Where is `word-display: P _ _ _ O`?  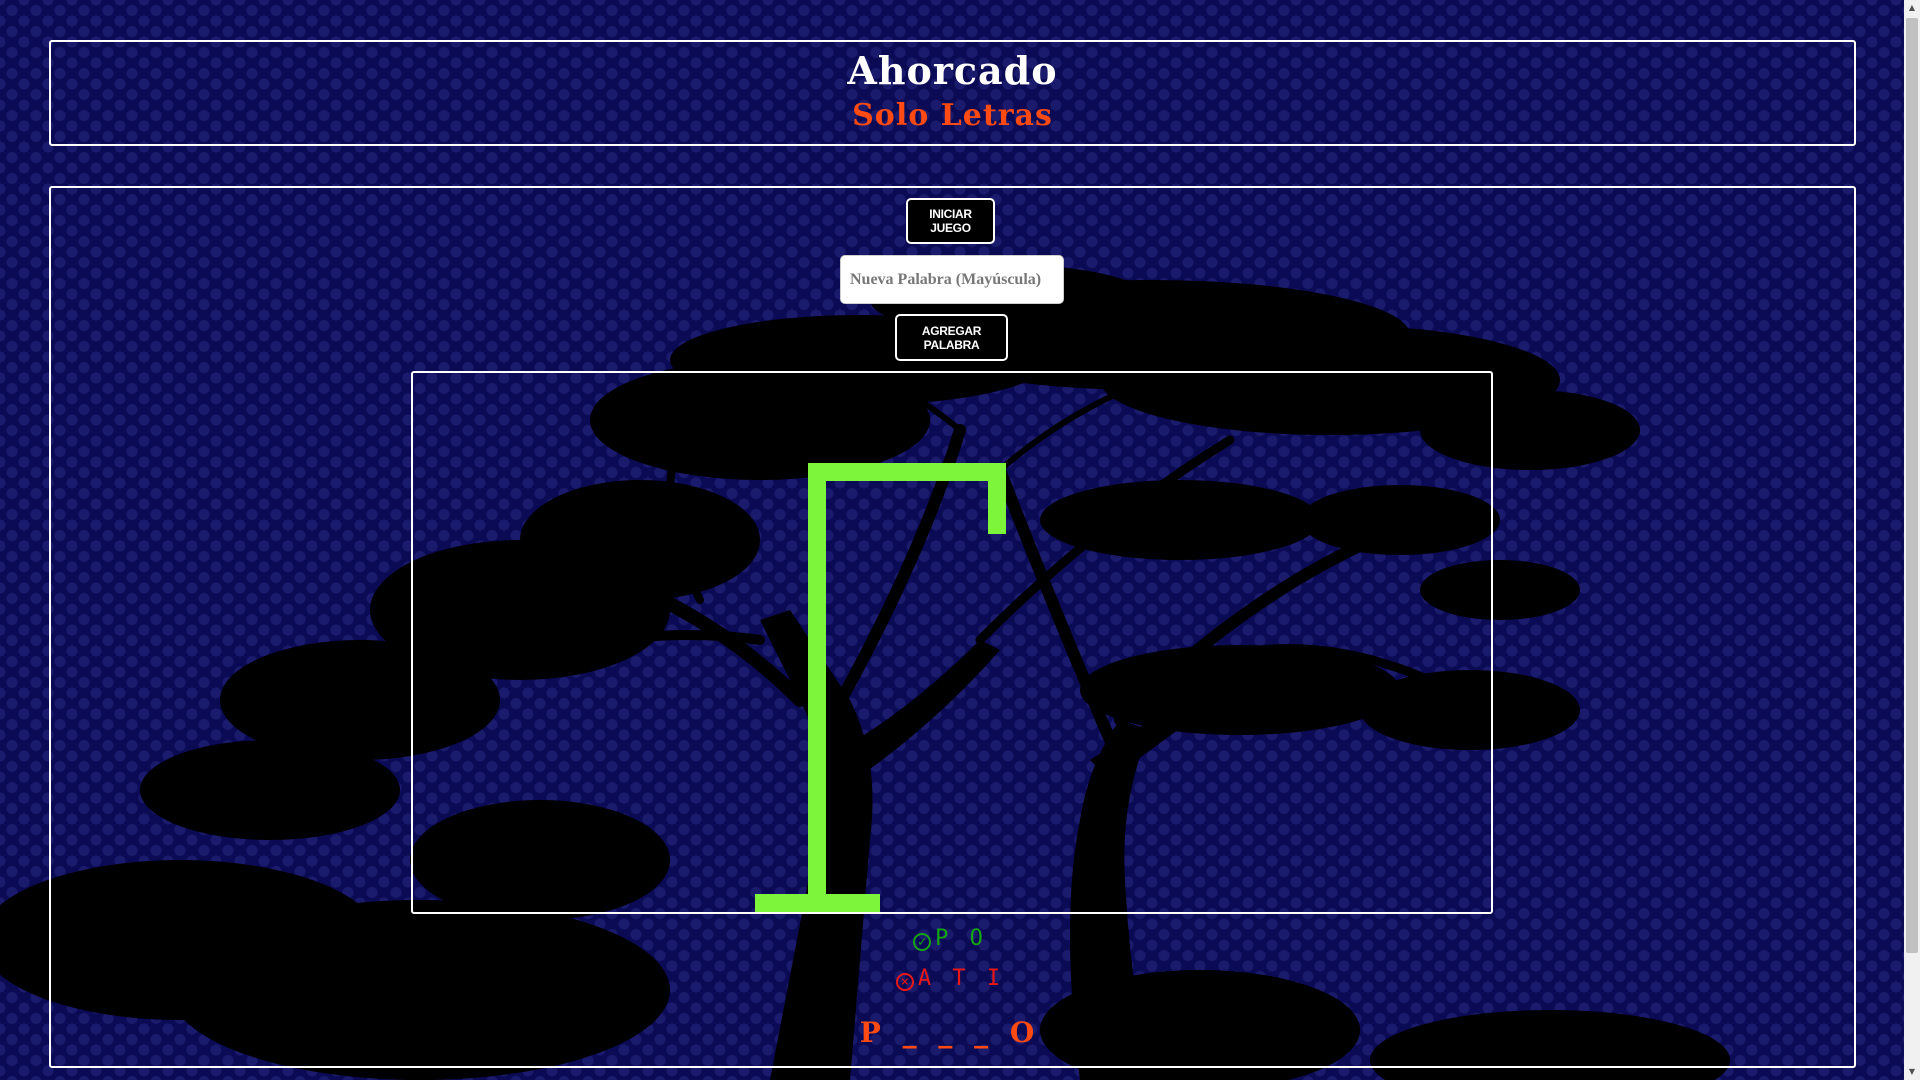
word-display: P _ _ _ O is located at coordinates (950, 1032).